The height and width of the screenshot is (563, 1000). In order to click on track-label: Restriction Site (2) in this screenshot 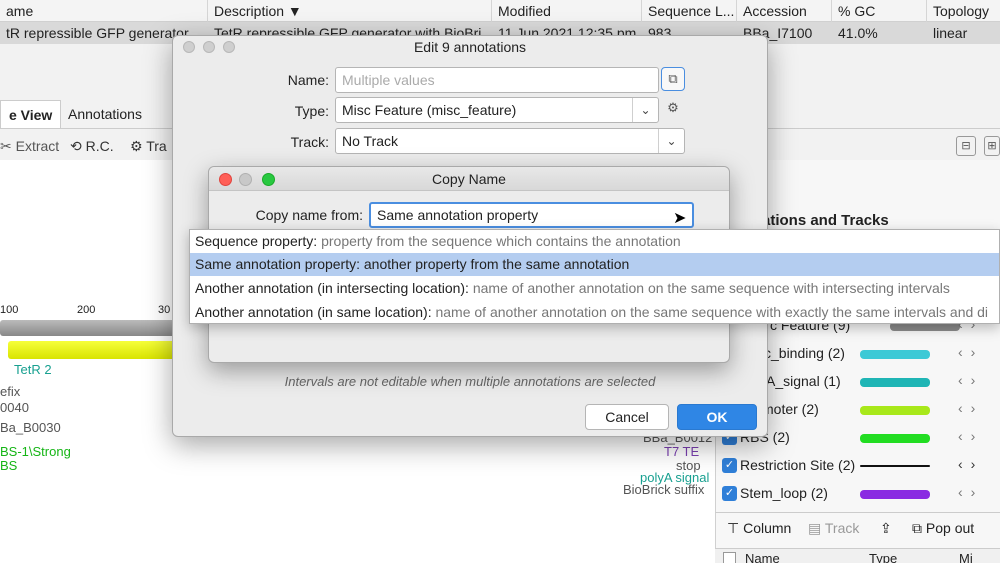, I will do `click(798, 465)`.